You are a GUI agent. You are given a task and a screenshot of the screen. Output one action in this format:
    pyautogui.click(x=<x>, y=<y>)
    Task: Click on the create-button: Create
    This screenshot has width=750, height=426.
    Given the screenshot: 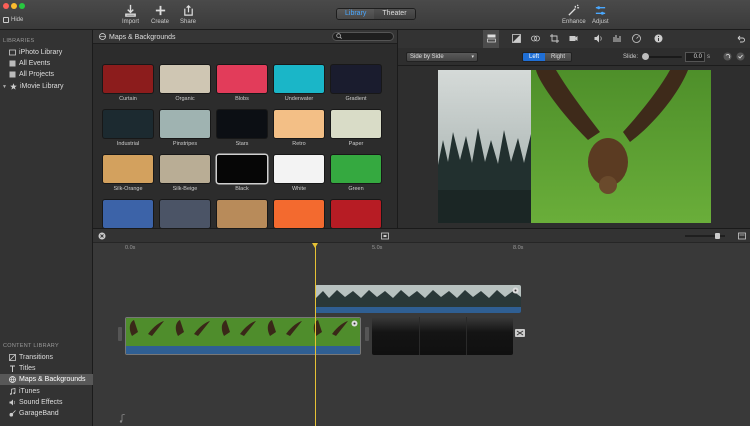 What is the action you would take?
    pyautogui.click(x=160, y=14)
    